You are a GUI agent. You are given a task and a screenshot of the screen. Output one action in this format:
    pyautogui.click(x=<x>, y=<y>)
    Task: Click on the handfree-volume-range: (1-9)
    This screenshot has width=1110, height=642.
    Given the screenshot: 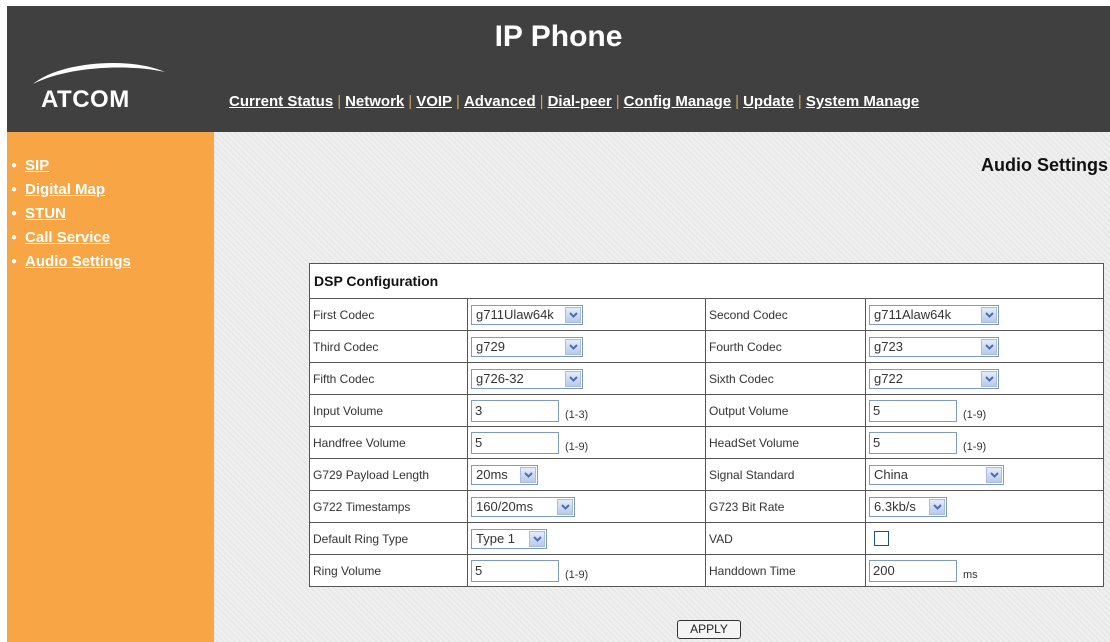 What is the action you would take?
    pyautogui.click(x=577, y=446)
    